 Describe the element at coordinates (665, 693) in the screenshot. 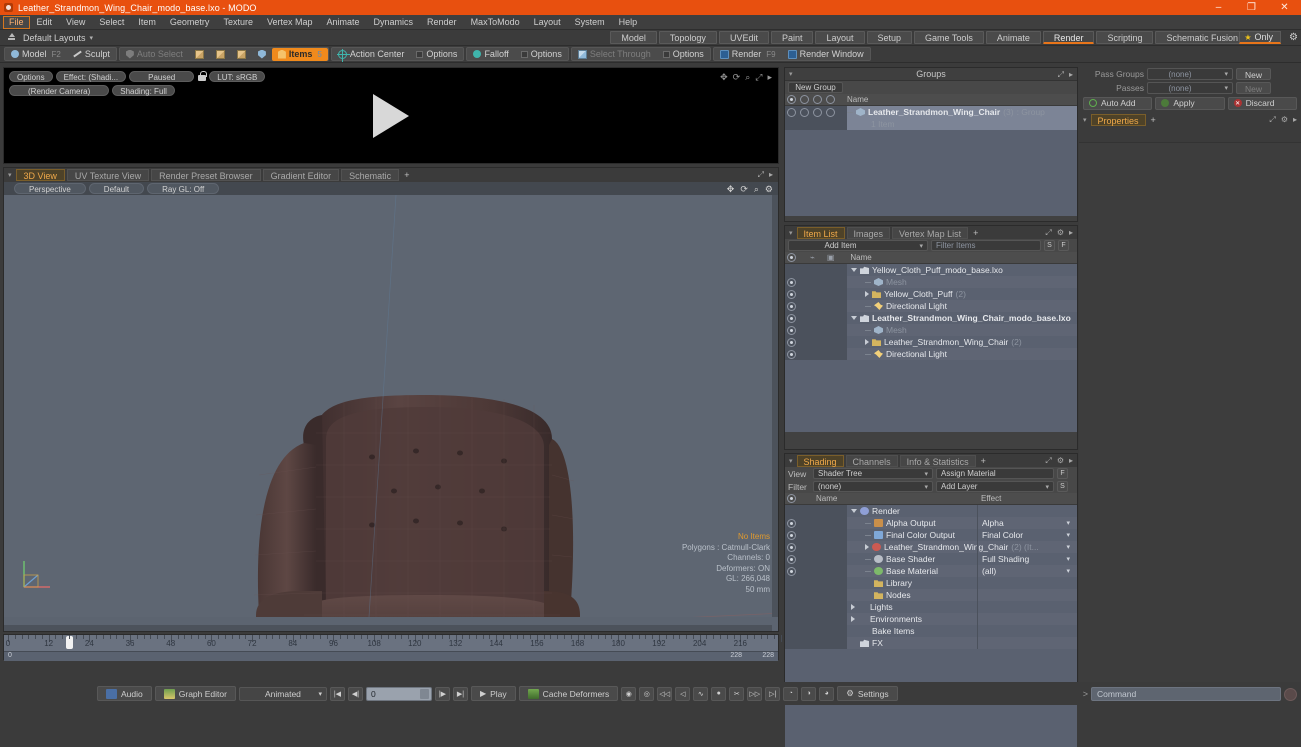

I see `key-prev-button: ◁◁` at that location.